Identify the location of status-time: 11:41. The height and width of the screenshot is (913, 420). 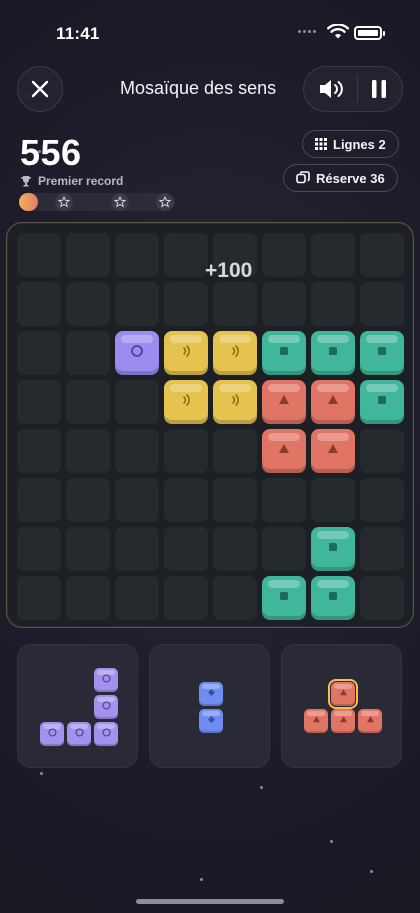
(78, 33).